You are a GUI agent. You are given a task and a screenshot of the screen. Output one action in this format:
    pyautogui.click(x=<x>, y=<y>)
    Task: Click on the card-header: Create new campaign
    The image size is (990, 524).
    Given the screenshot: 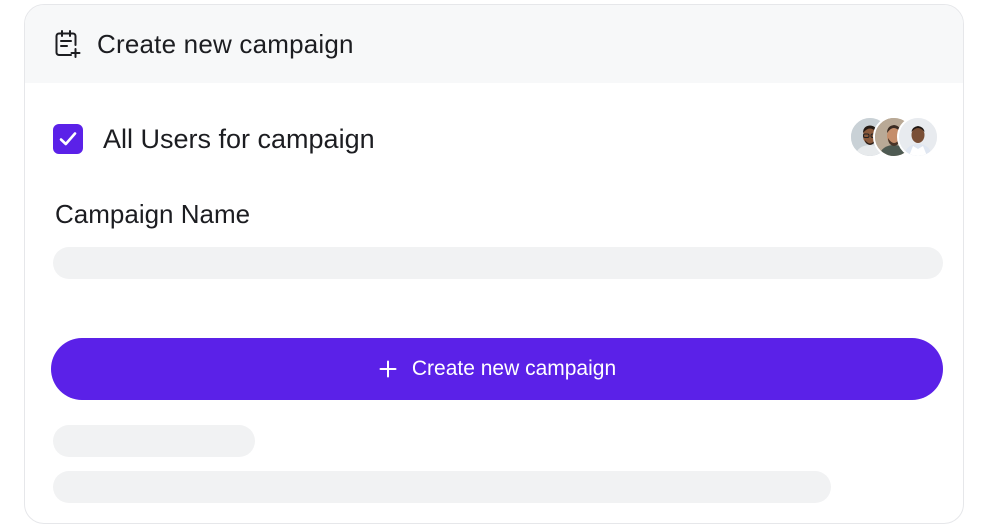 What is the action you would take?
    pyautogui.click(x=494, y=44)
    